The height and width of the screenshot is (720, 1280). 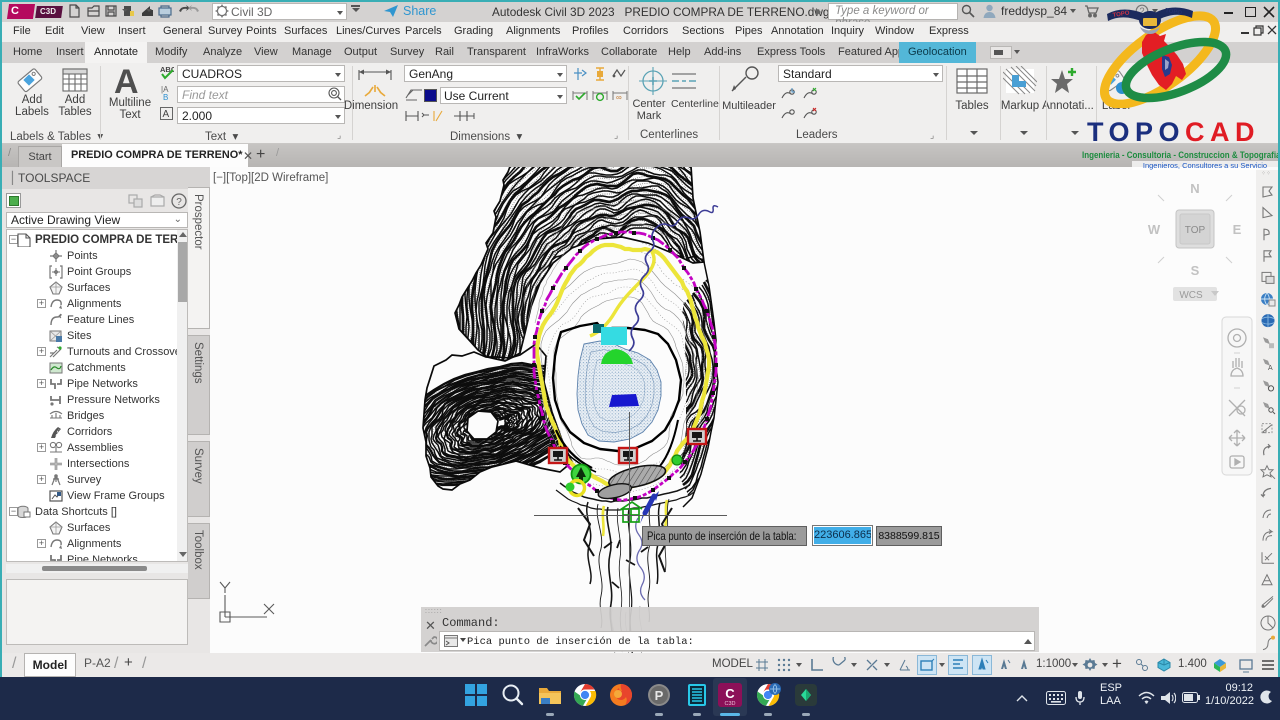 I want to click on svg-text: C3D, so click(x=729, y=704).